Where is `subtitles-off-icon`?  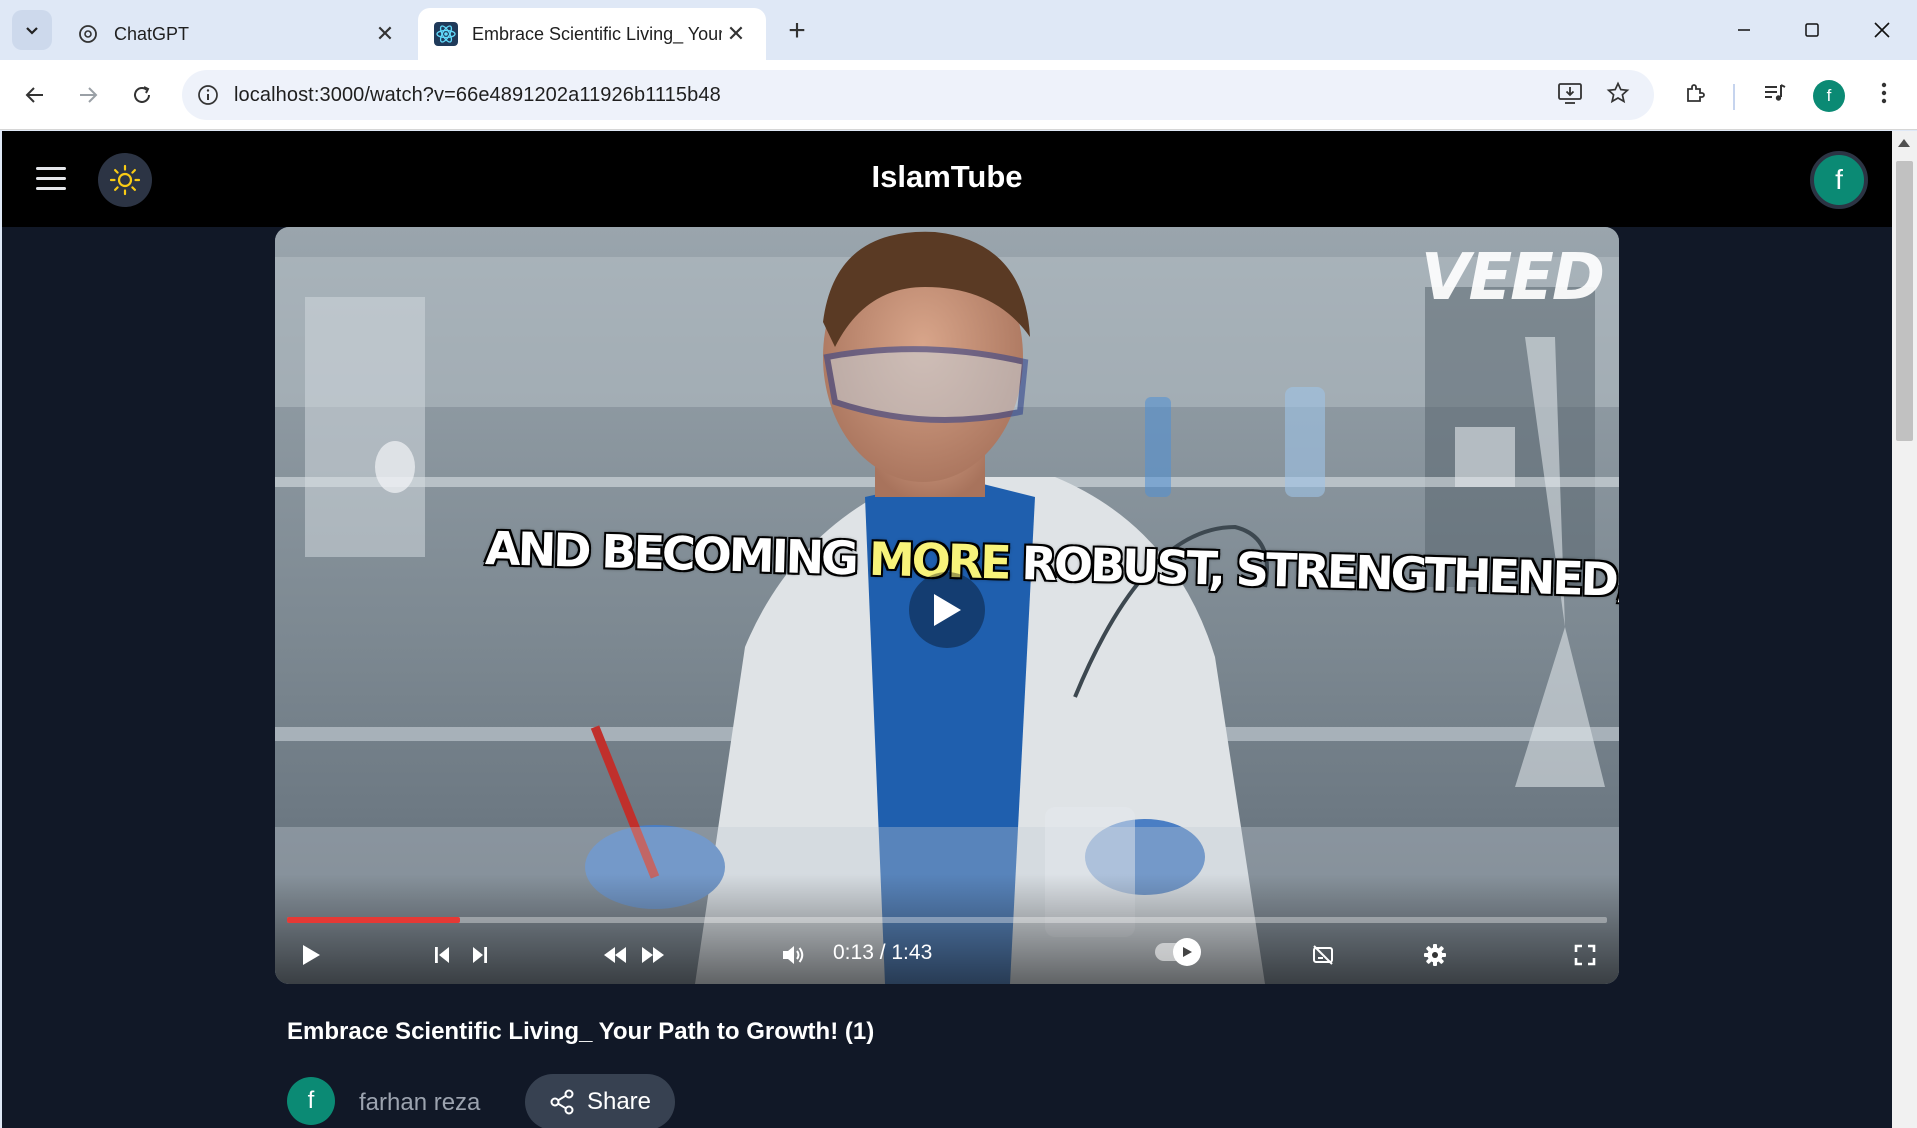
subtitles-off-icon is located at coordinates (1323, 955).